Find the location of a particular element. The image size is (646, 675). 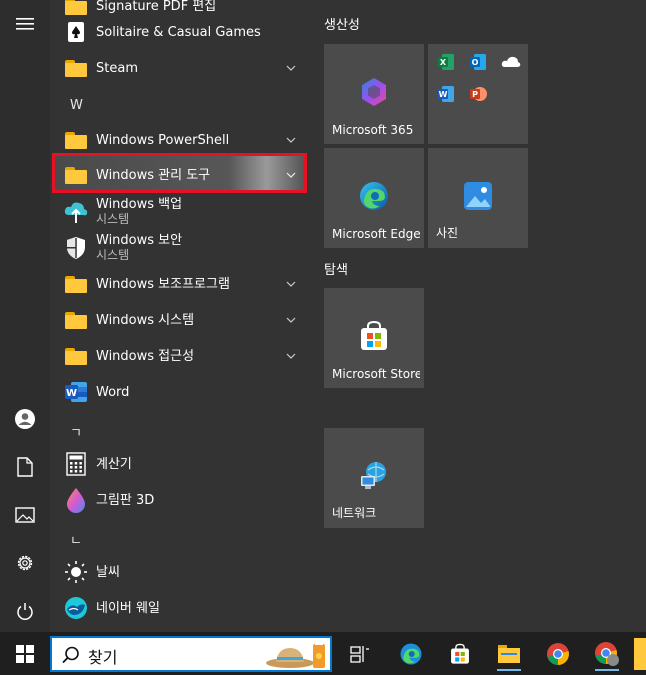

tile-edge: Microsoft Edge is located at coordinates (374, 198).